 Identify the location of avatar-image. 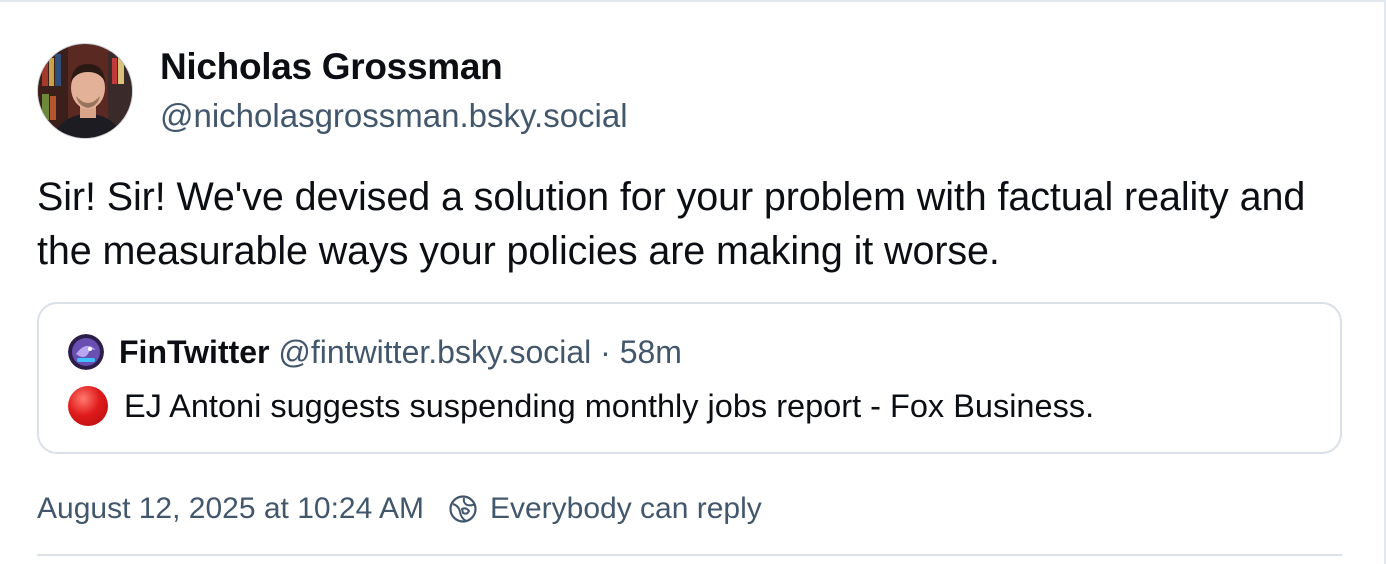
(85, 91).